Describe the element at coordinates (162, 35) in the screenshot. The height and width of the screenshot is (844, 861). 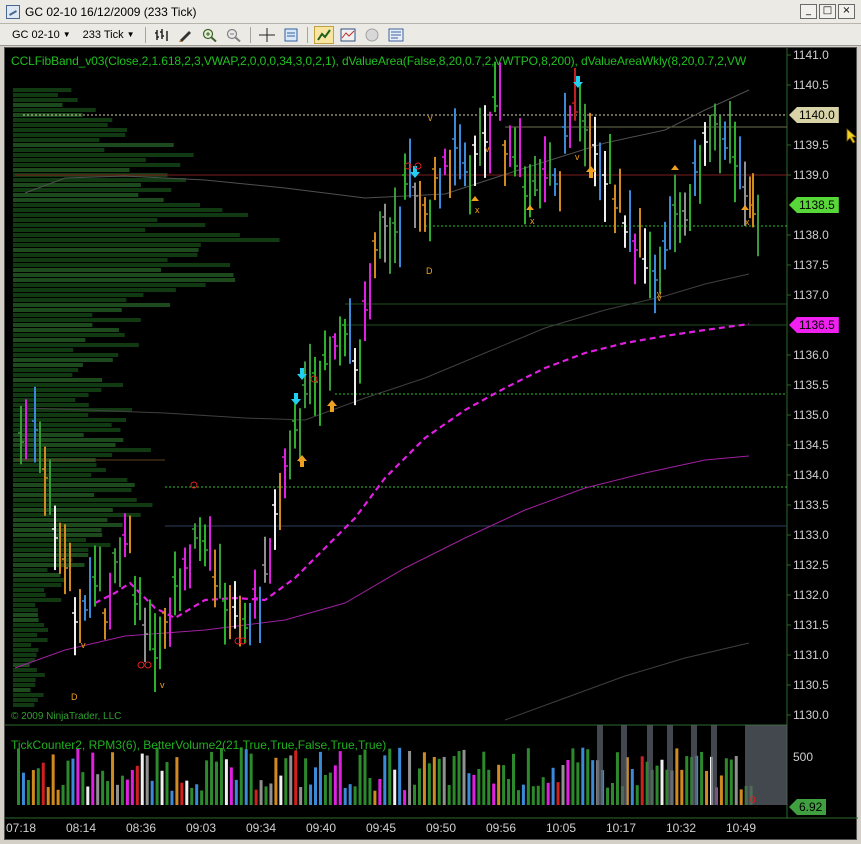
I see `bar-type-icon` at that location.